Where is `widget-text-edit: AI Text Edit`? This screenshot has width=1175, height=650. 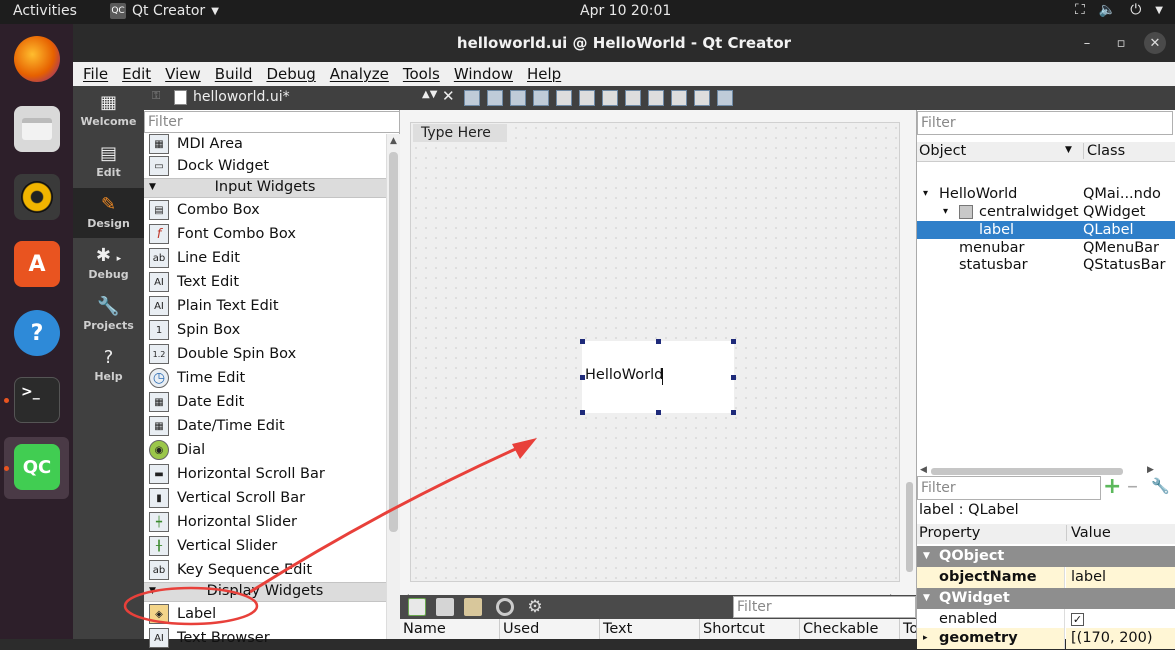 widget-text-edit: AI Text Edit is located at coordinates (265, 282).